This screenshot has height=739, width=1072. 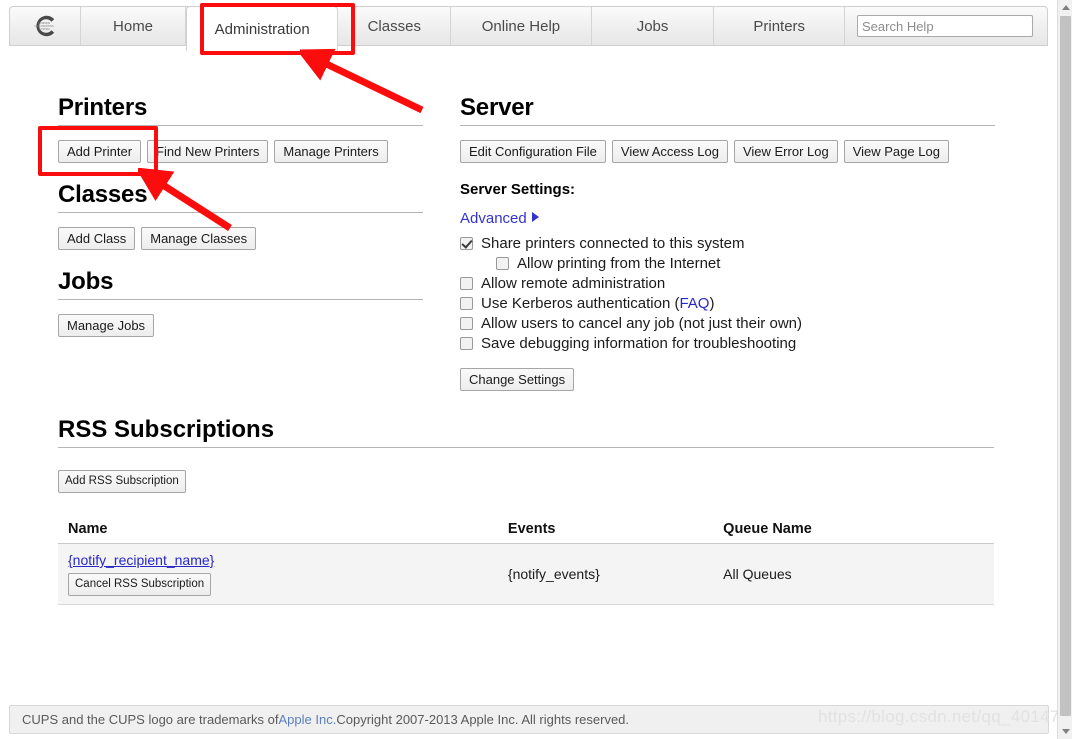 What do you see at coordinates (150, 719) in the screenshot?
I see `footer-text-before: CUPS and the CUPS logo are trademarks of` at bounding box center [150, 719].